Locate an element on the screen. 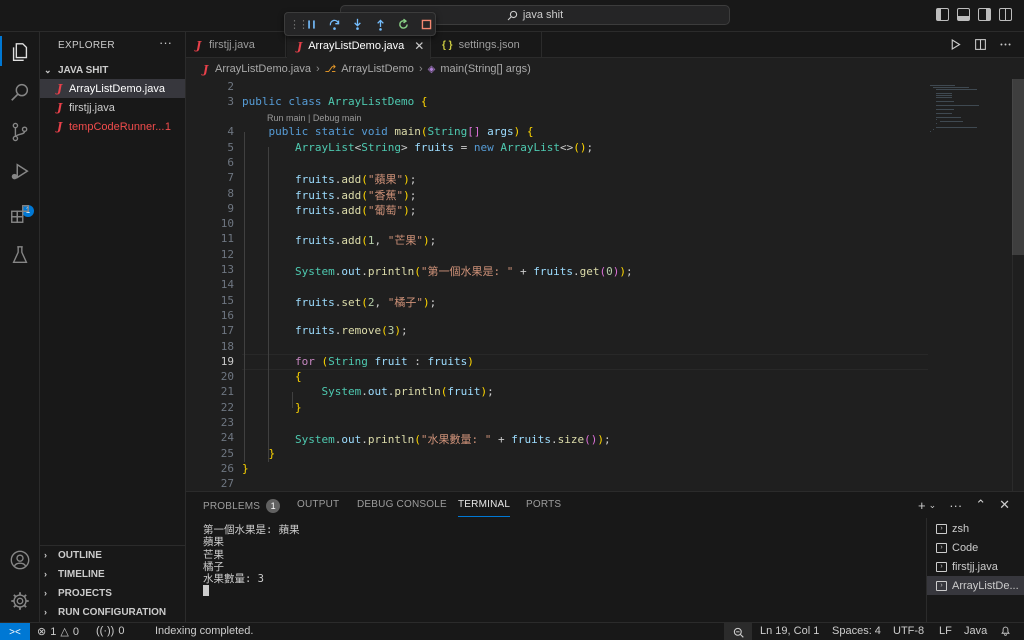 This screenshot has width=1024, height=640. more-actions-icon is located at coordinates (1005, 44).